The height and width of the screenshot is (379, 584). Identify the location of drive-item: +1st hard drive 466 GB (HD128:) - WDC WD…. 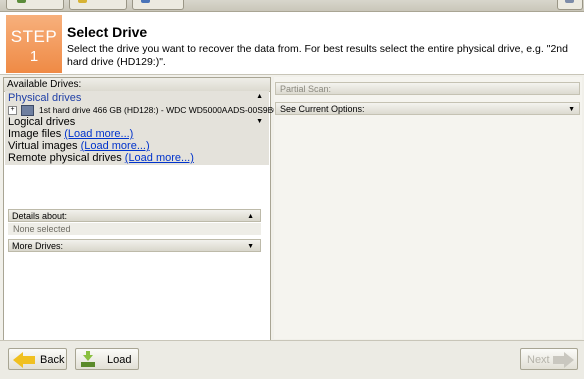
(143, 110).